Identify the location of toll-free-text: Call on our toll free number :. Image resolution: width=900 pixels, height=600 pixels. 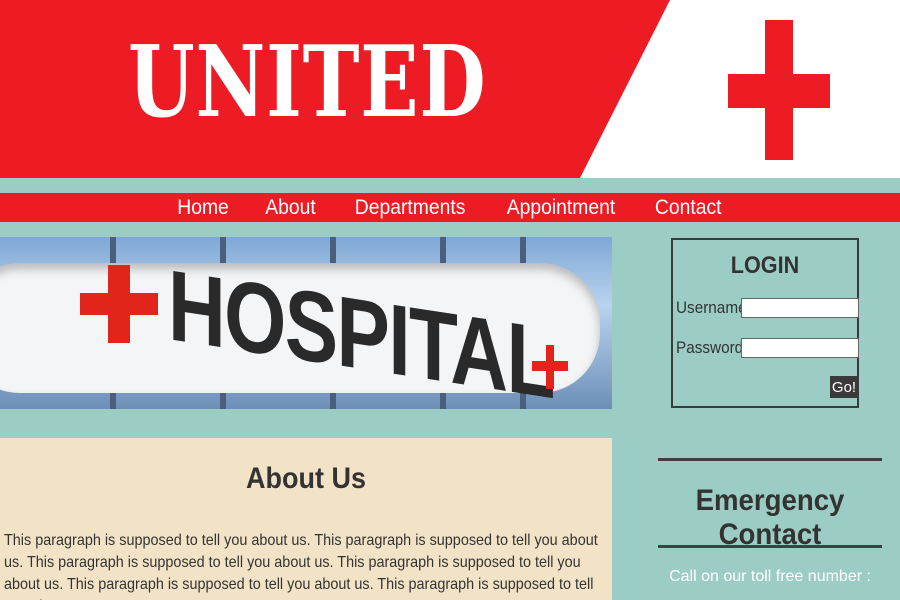
(770, 576).